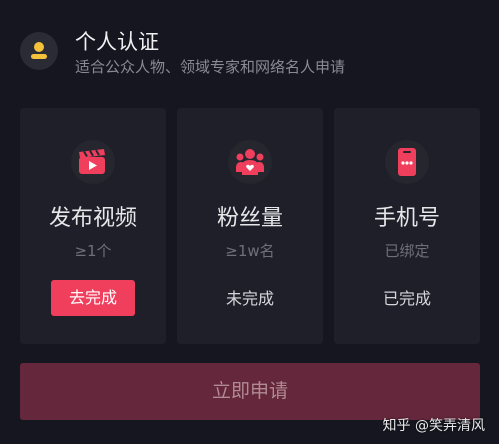  Describe the element at coordinates (407, 251) in the screenshot. I see `card-requirement: 已绑定` at that location.